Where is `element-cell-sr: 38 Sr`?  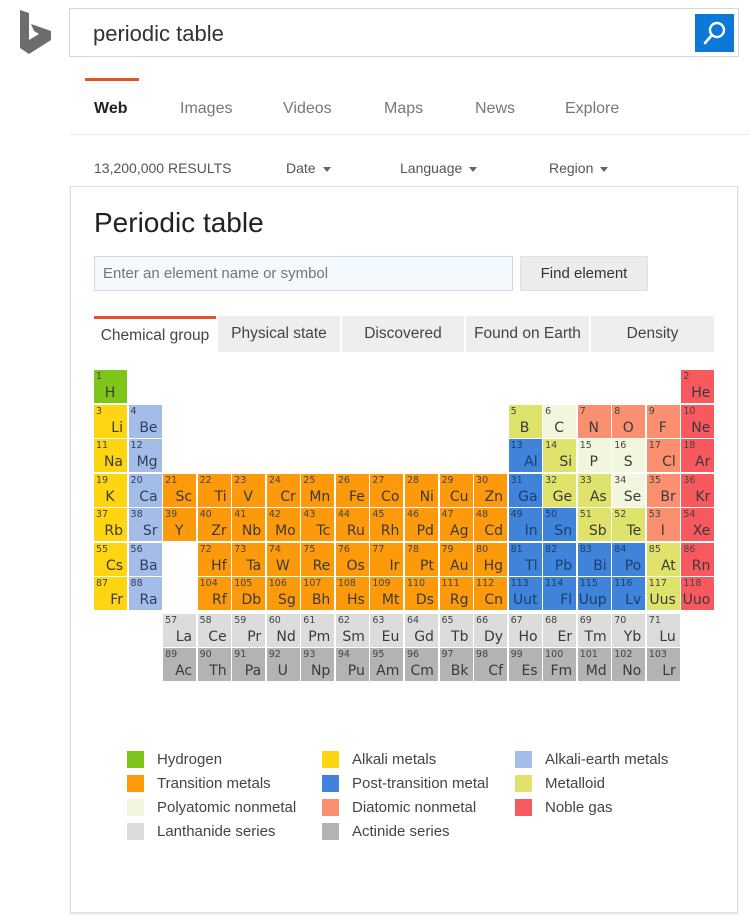
element-cell-sr: 38 Sr is located at coordinates (145, 525).